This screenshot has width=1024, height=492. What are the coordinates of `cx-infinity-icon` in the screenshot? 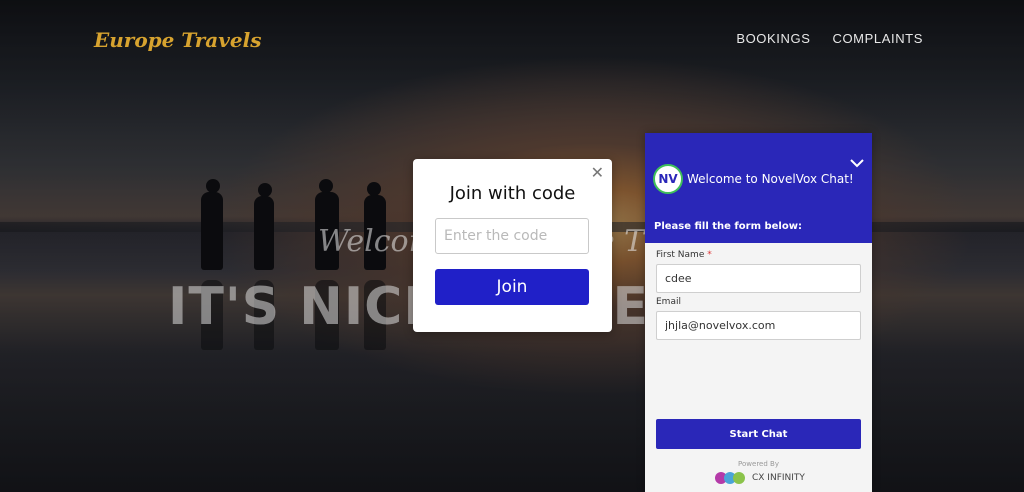 It's located at (730, 478).